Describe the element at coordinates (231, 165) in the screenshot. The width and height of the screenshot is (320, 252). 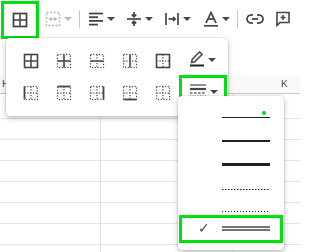
I see `style-option-thick` at that location.